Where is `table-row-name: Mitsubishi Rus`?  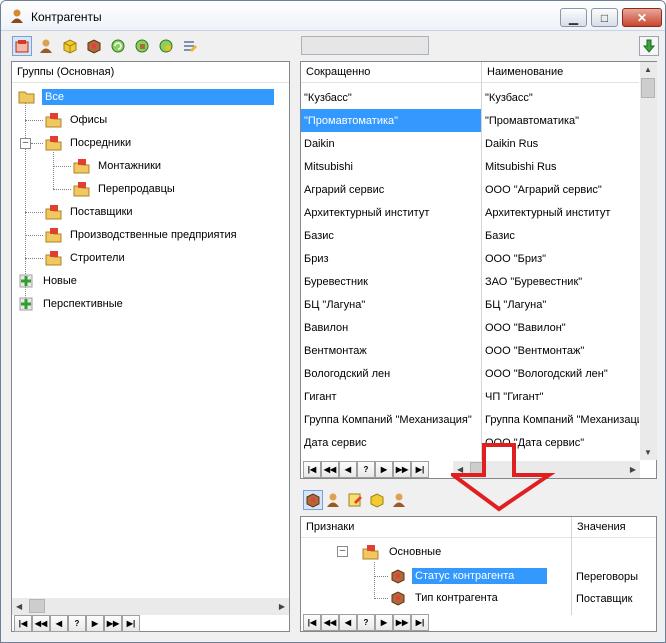 table-row-name: Mitsubishi Rus is located at coordinates (560, 166).